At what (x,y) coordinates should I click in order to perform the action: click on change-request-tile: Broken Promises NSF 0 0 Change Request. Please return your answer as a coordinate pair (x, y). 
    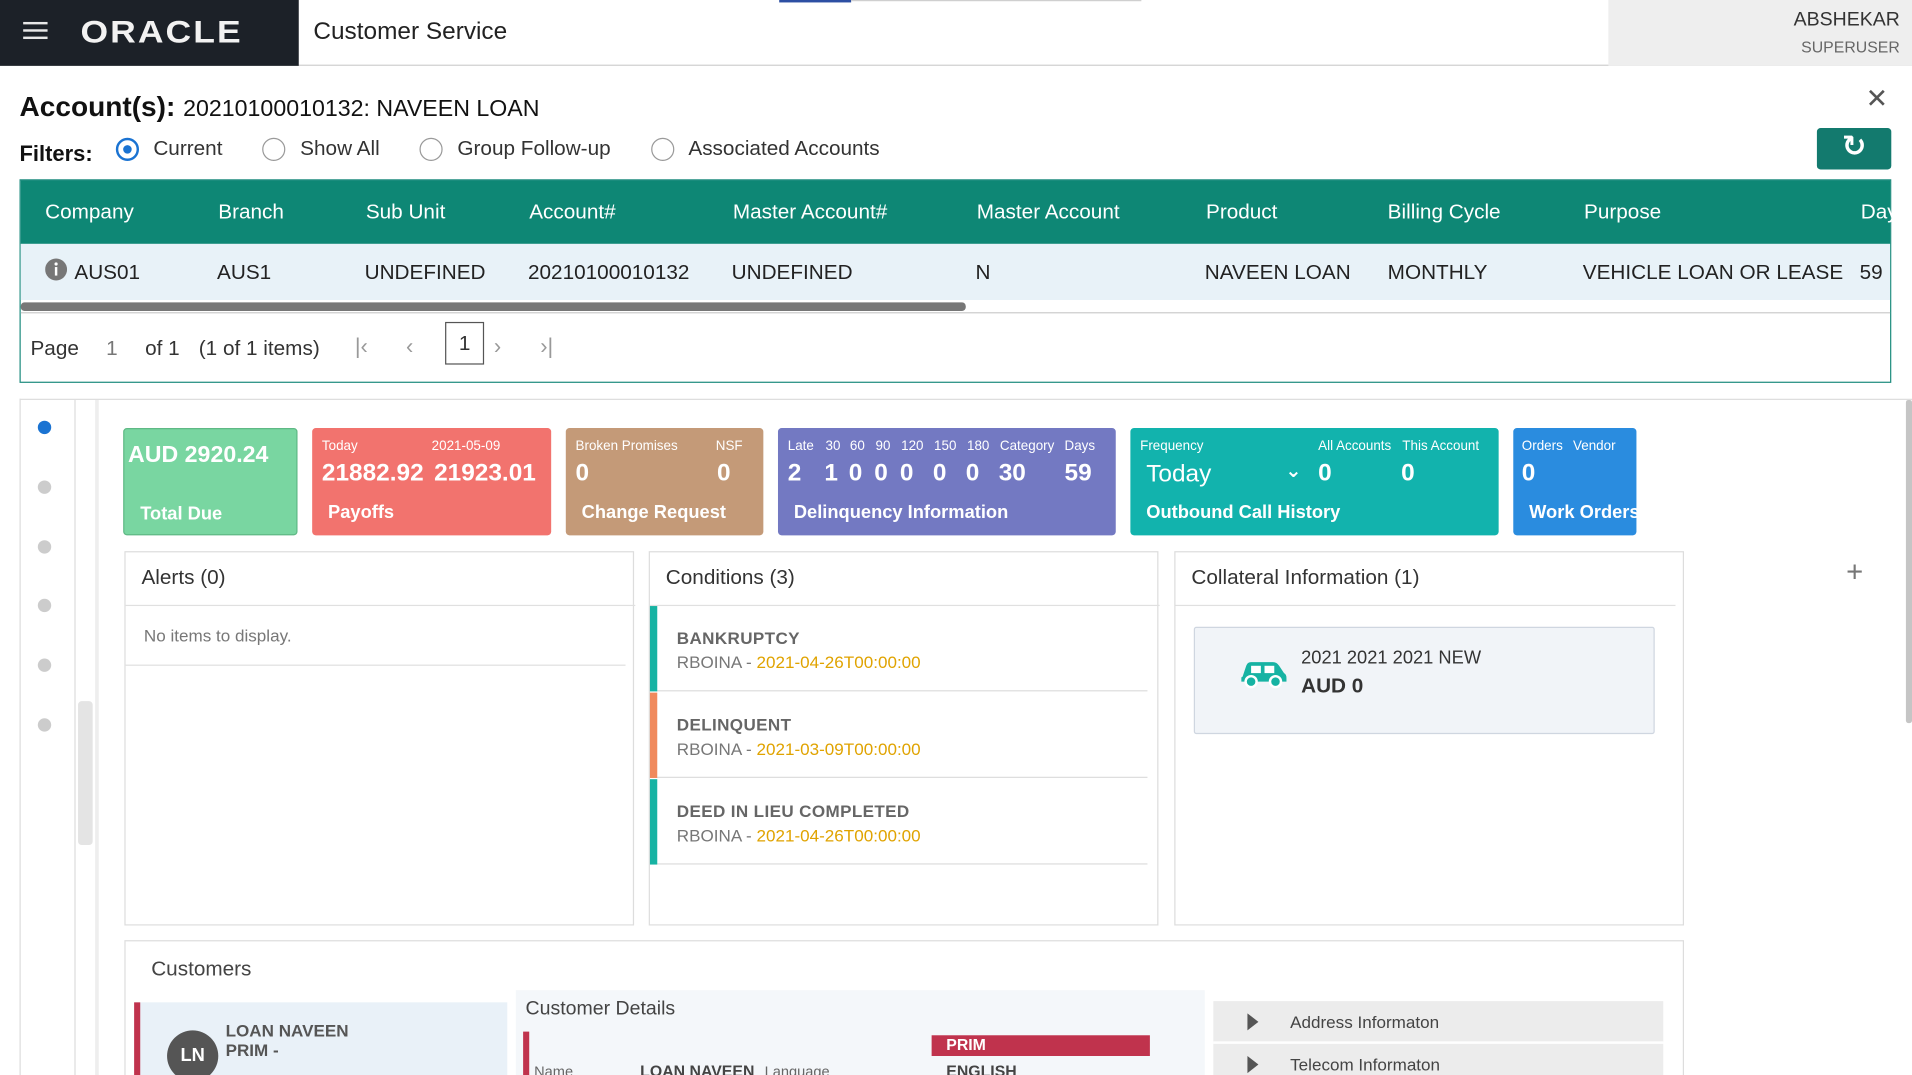
    Looking at the image, I should click on (664, 482).